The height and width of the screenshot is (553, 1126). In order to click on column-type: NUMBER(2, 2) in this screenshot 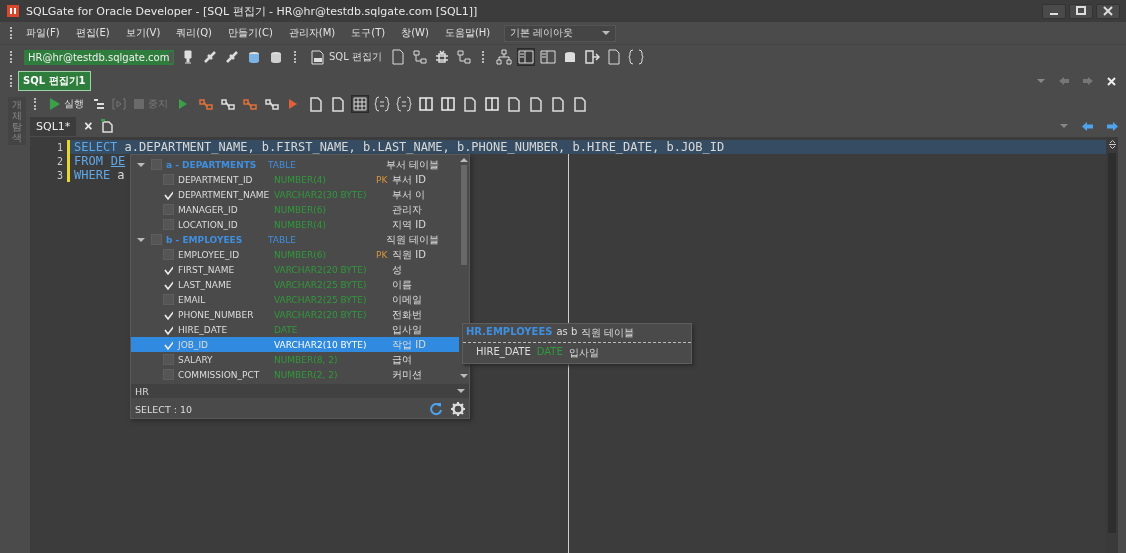, I will do `click(306, 374)`.